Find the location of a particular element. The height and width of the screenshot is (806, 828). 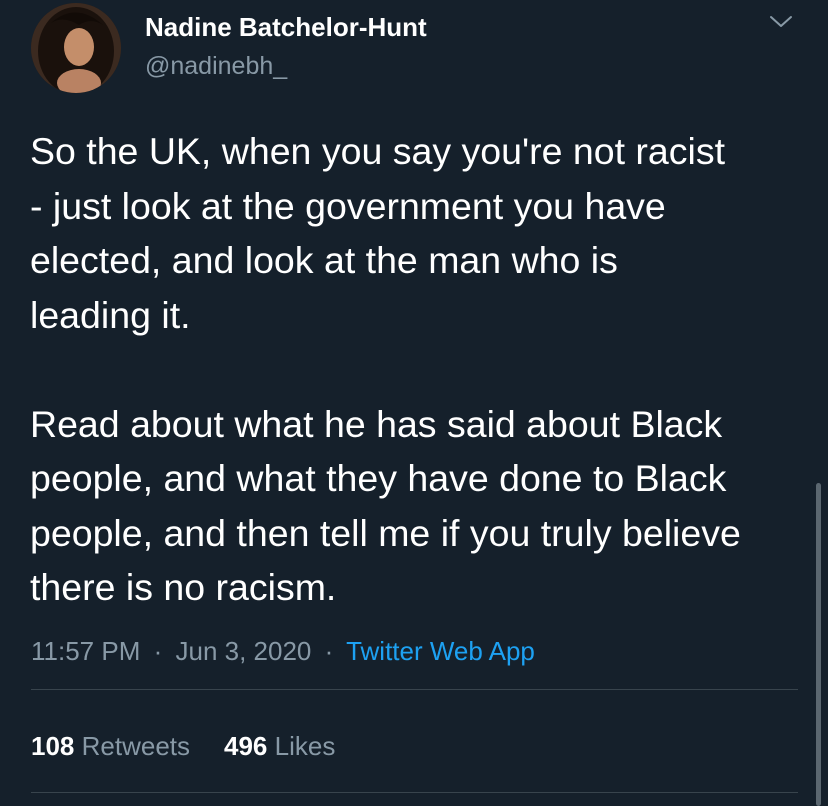

scrollbar is located at coordinates (818, 644).